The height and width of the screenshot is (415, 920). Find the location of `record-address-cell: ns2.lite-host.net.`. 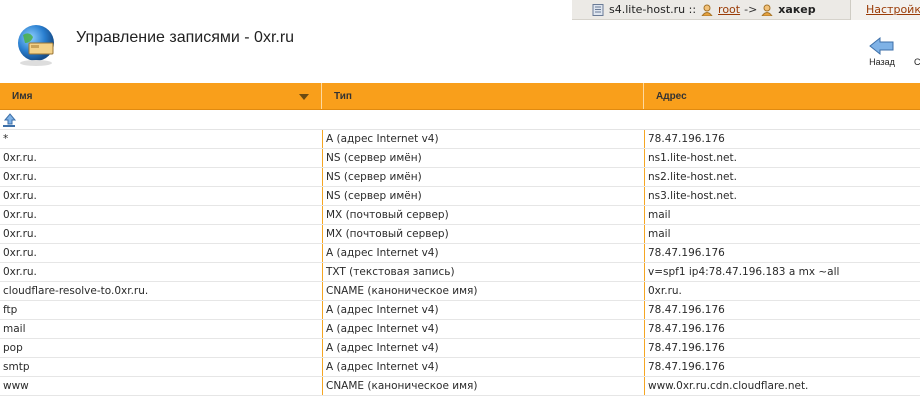

record-address-cell: ns2.lite-host.net. is located at coordinates (782, 177).